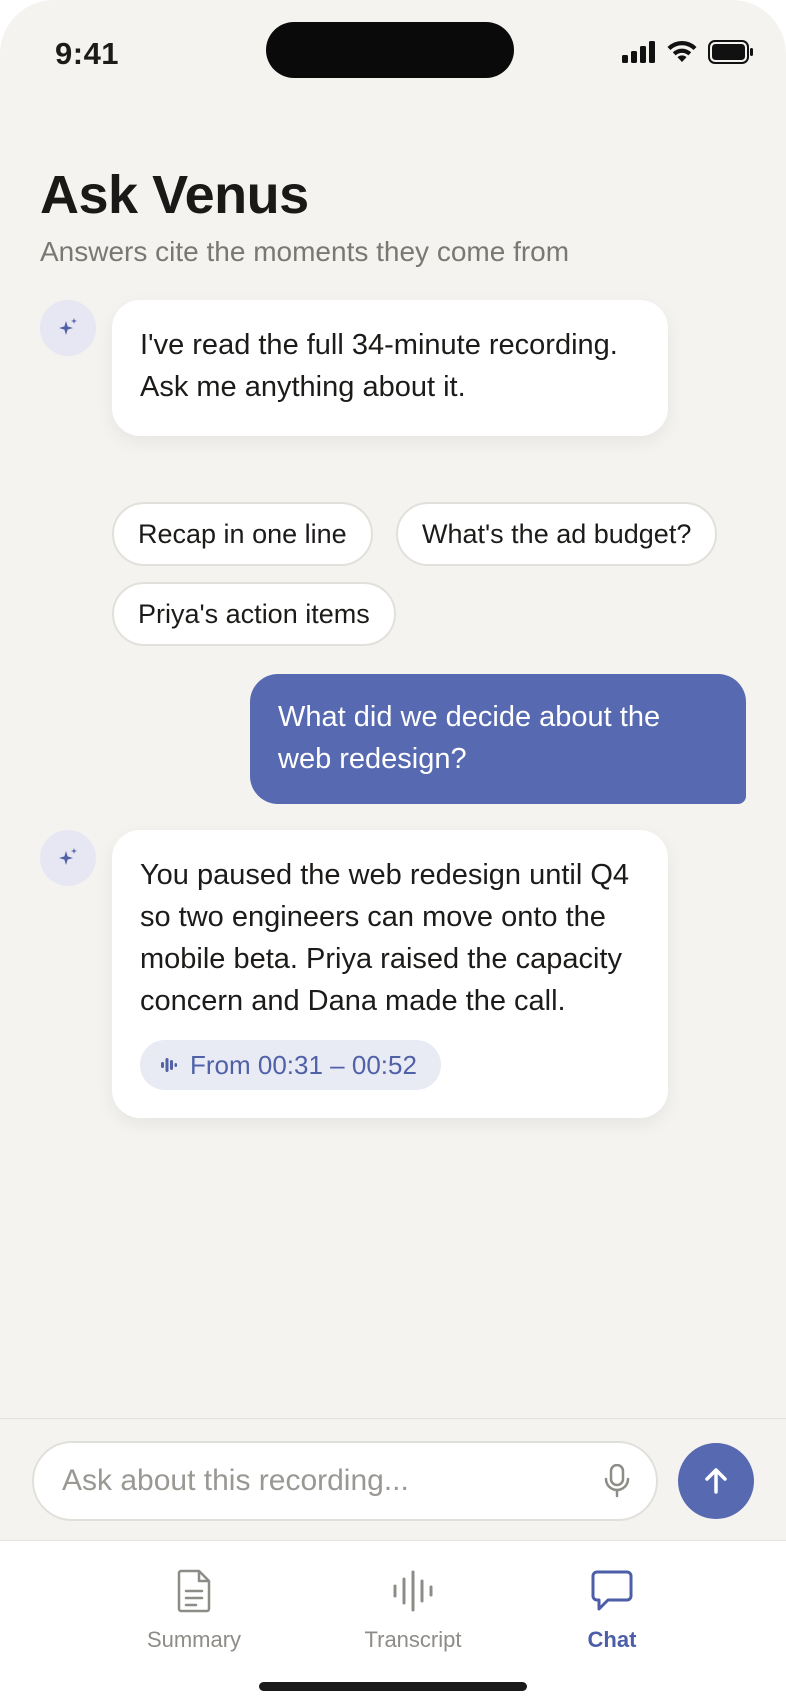 This screenshot has height=1704, width=786. I want to click on suggestion-chip: Priya's action items, so click(254, 614).